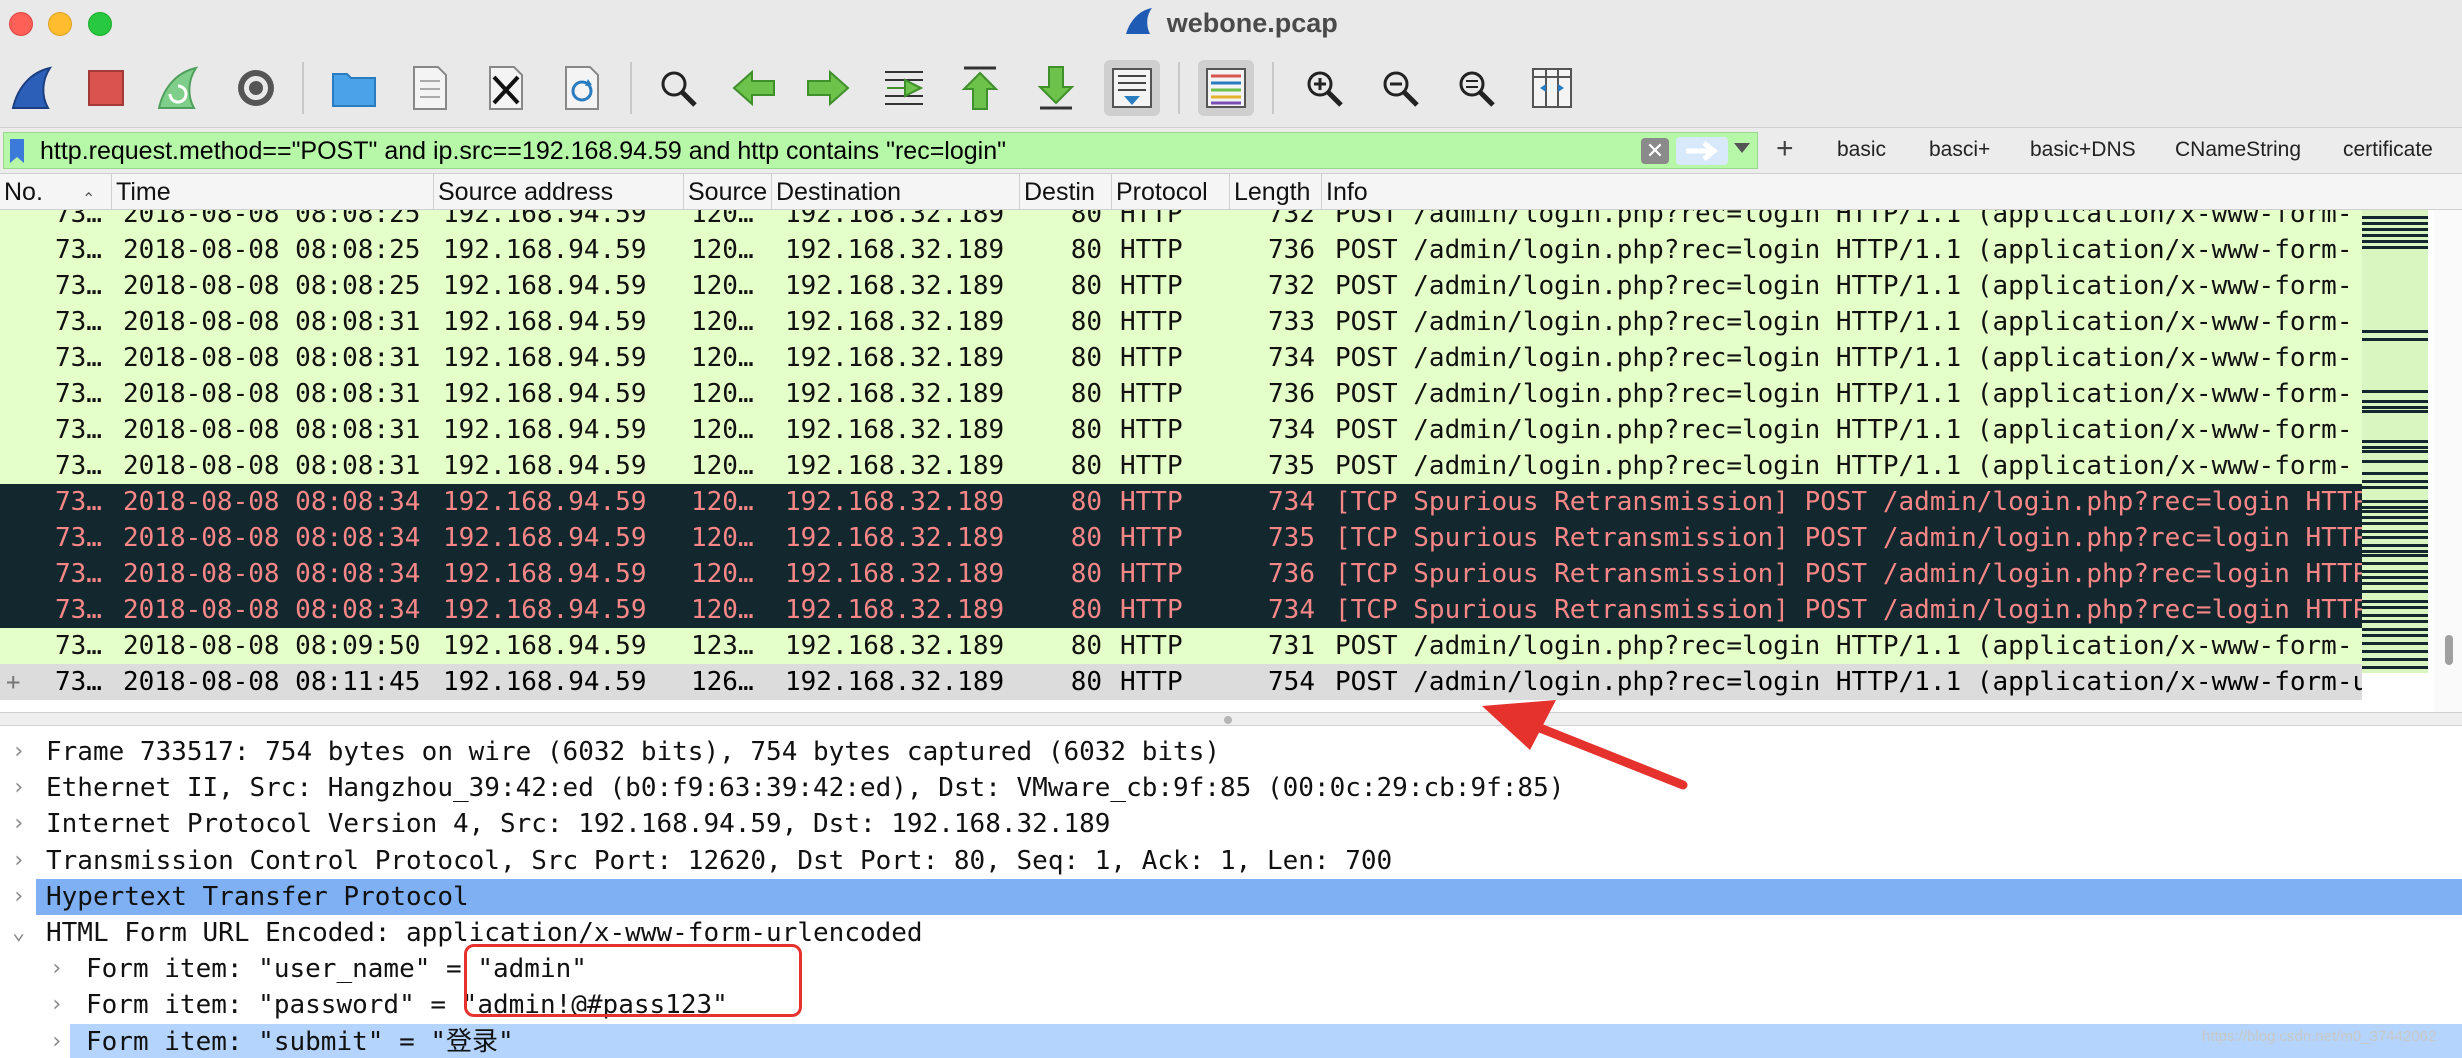 The width and height of the screenshot is (2462, 1058). What do you see at coordinates (1324, 88) in the screenshot?
I see `zoom-in-button` at bounding box center [1324, 88].